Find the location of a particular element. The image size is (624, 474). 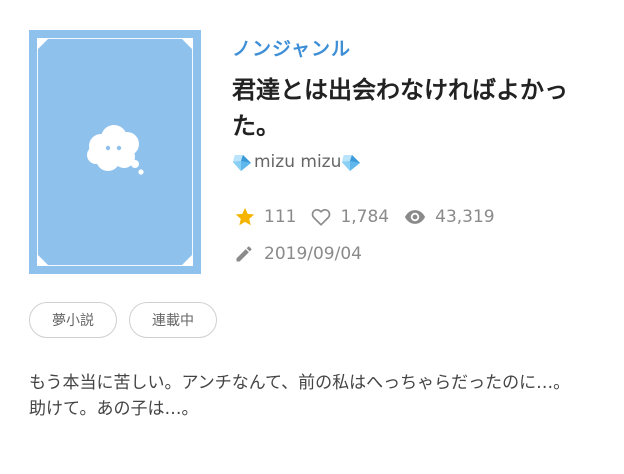

star-icon is located at coordinates (245, 216).